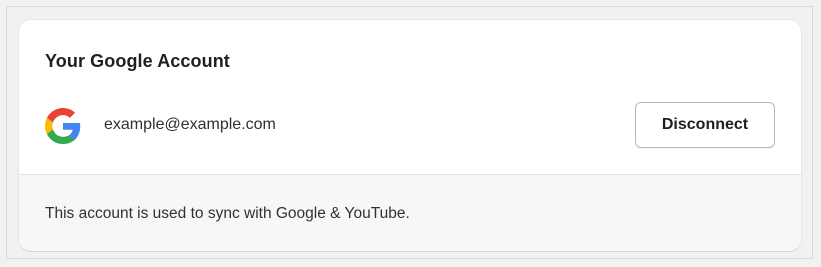 The image size is (821, 267). What do you see at coordinates (190, 124) in the screenshot?
I see `account-email: example@example.com` at bounding box center [190, 124].